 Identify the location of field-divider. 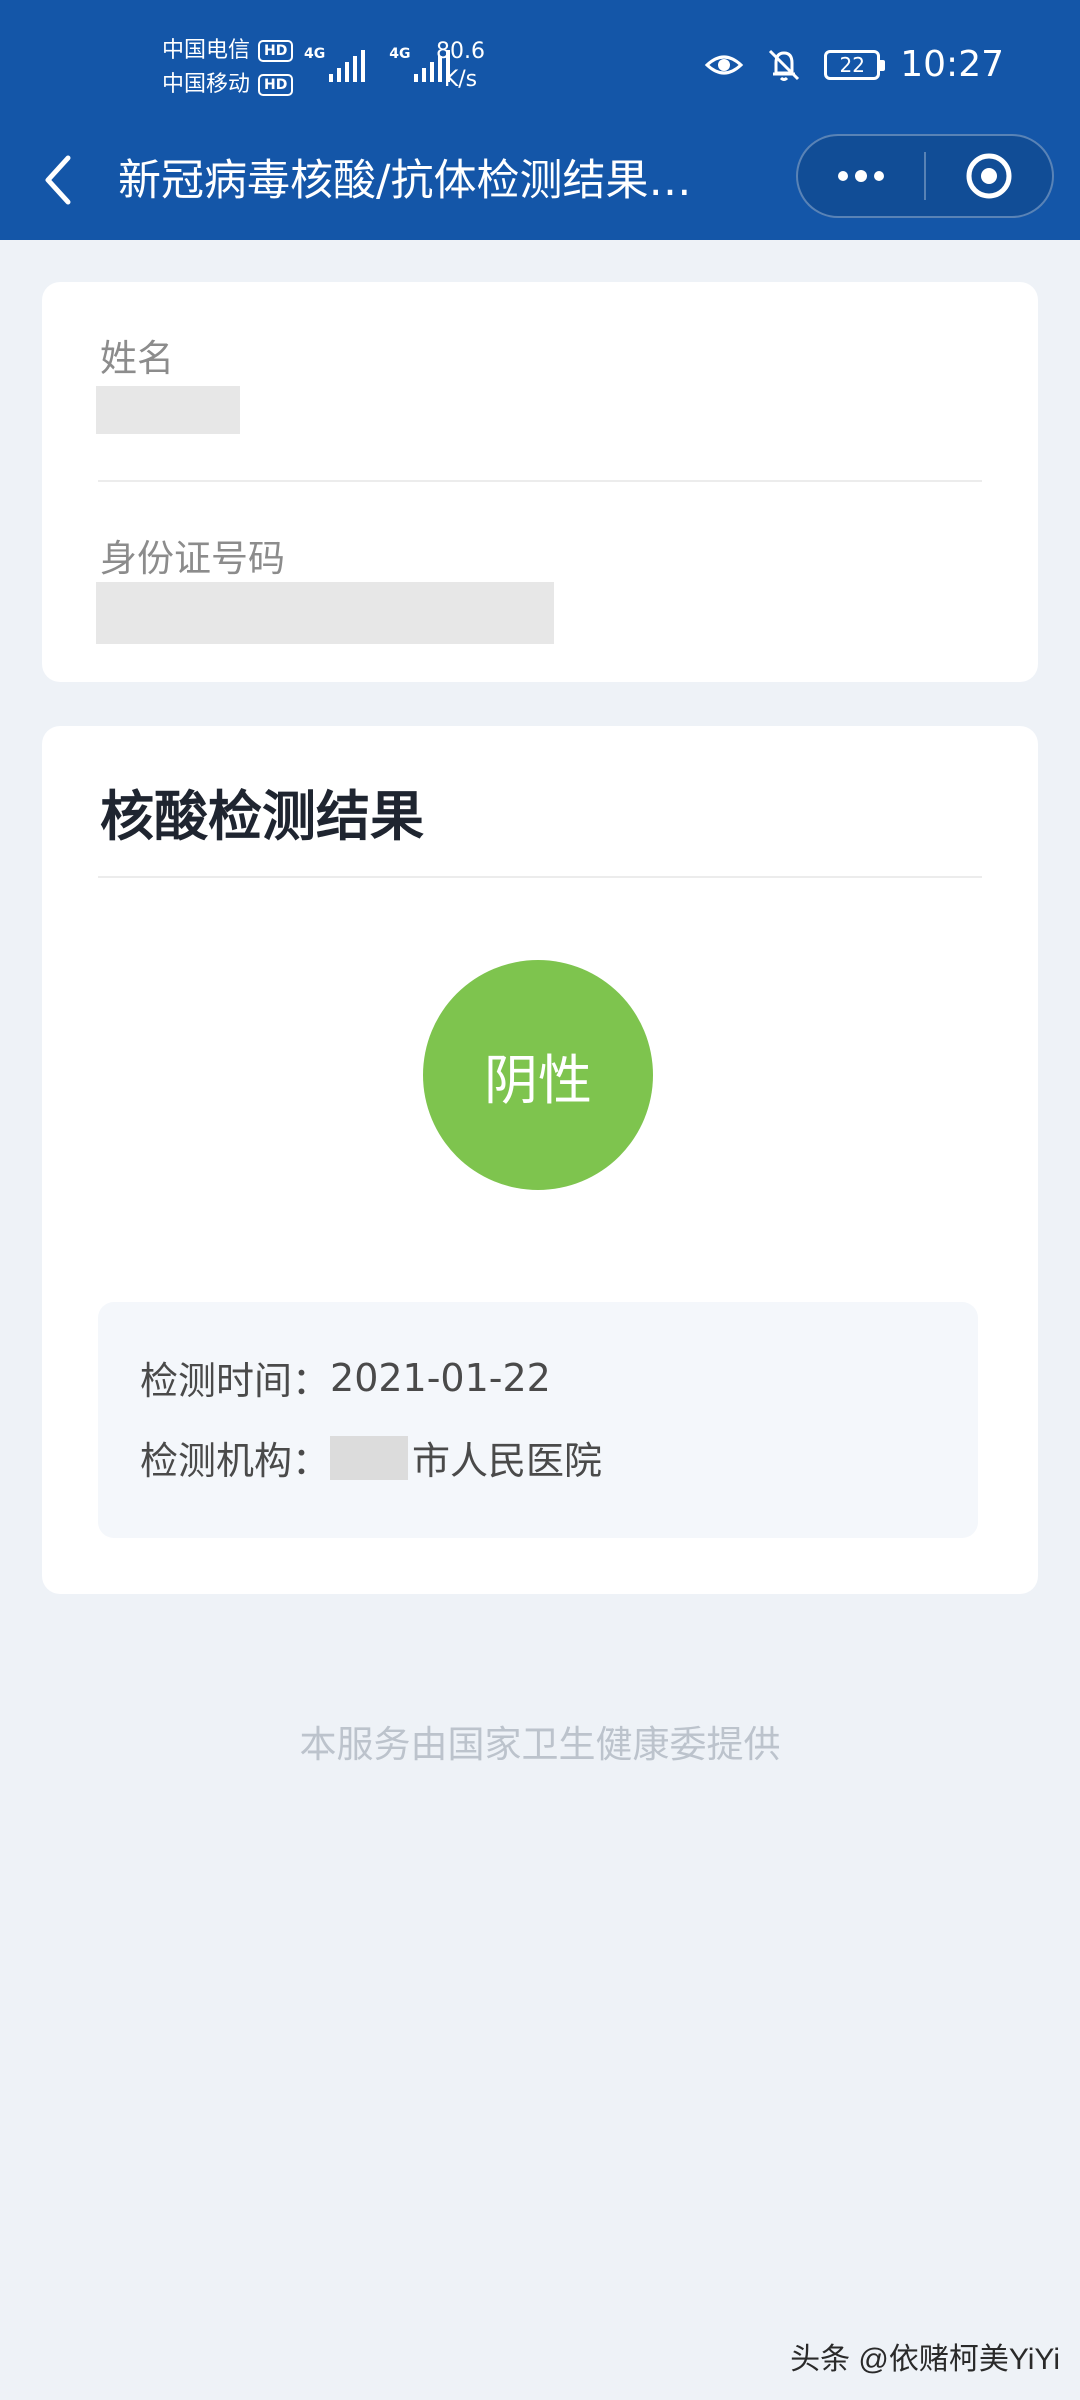
(540, 481).